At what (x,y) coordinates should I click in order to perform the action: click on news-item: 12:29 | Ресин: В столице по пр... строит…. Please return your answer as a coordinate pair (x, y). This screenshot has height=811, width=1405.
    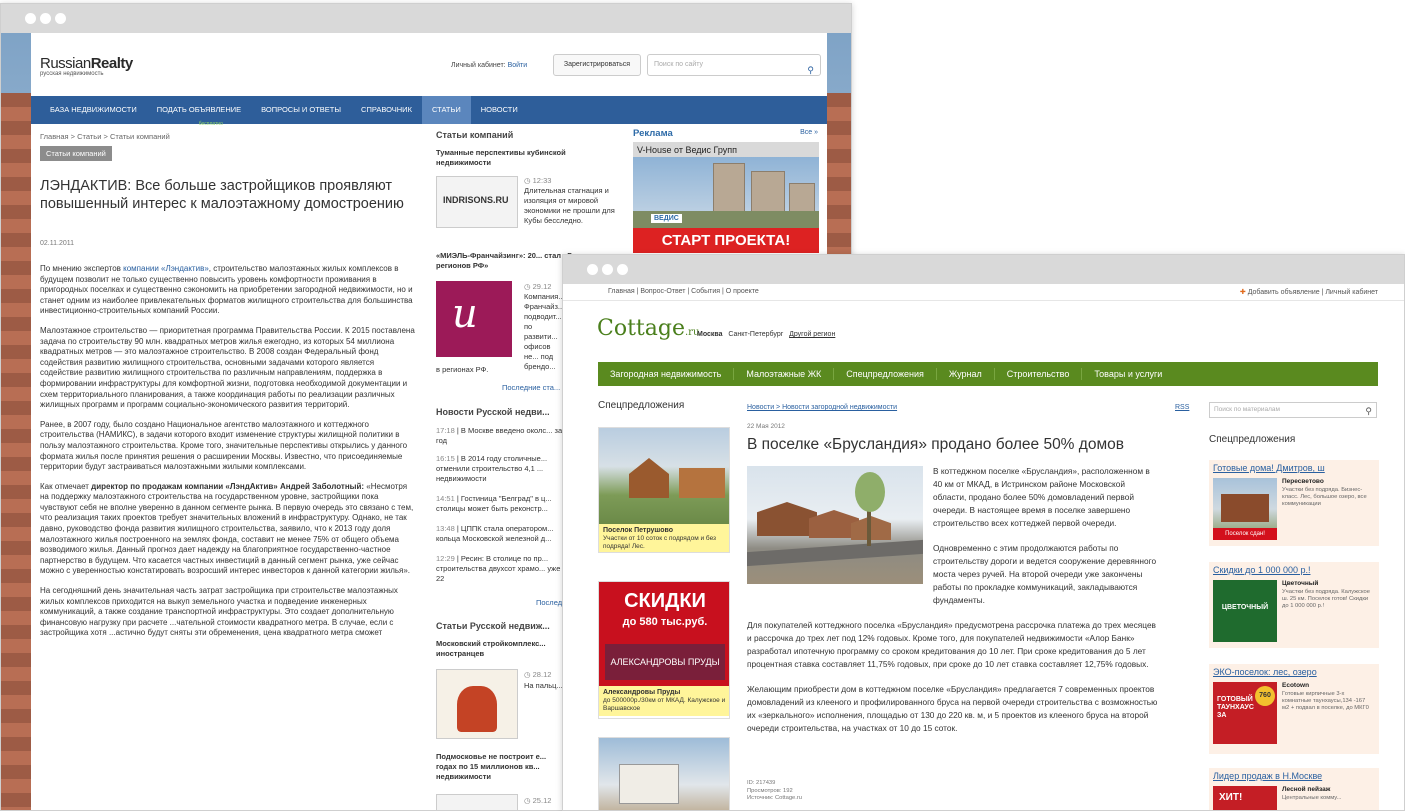
    Looking at the image, I should click on (501, 569).